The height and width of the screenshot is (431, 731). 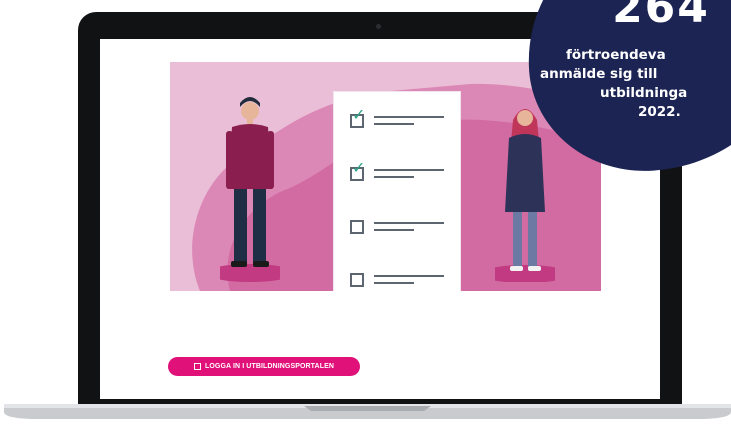 I want to click on man-illustration, so click(x=250, y=189).